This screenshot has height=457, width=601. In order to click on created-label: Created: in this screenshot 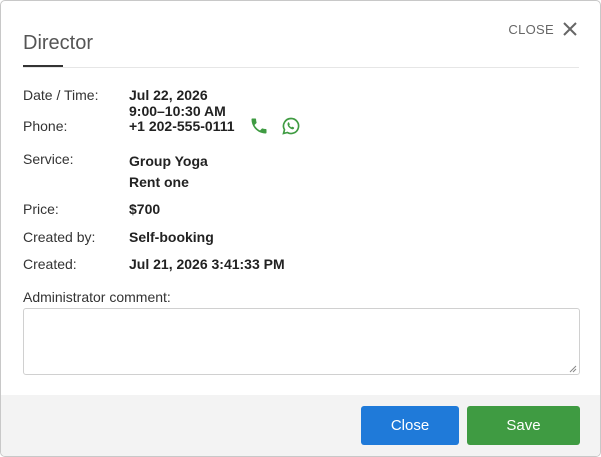, I will do `click(50, 264)`.